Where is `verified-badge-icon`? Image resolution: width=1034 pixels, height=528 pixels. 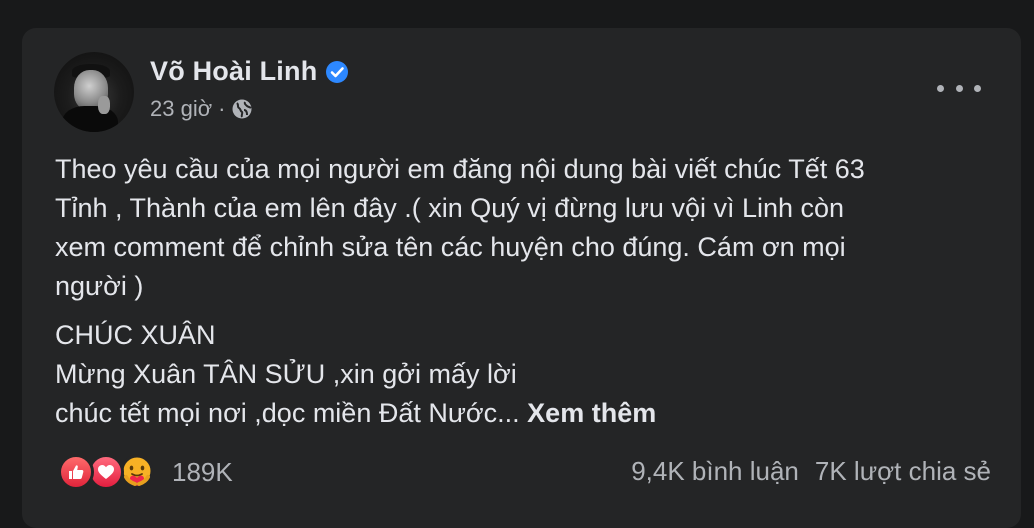
verified-badge-icon is located at coordinates (337, 72).